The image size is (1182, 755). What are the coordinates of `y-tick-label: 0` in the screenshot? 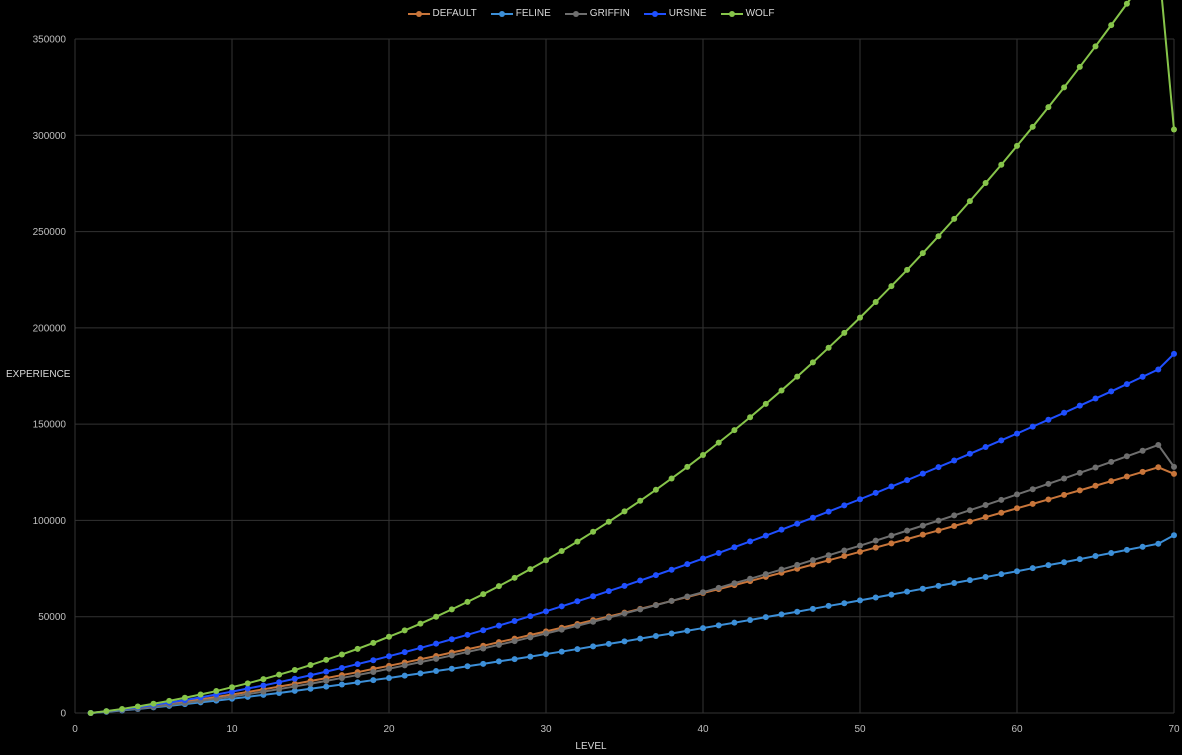 It's located at (63, 714).